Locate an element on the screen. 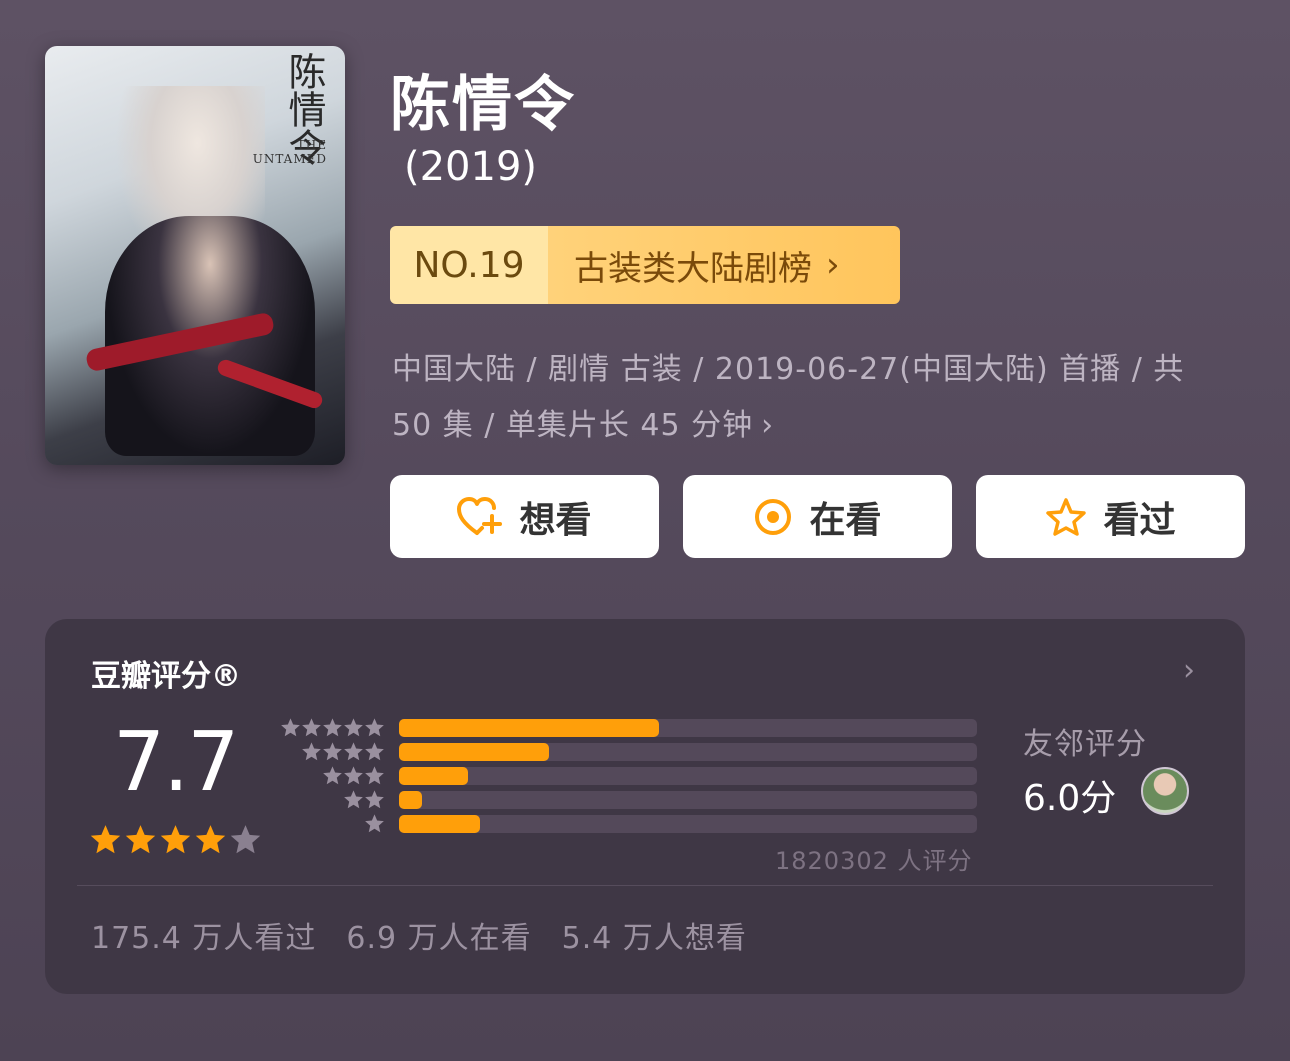 The width and height of the screenshot is (1290, 1061). rating-row-3-star is located at coordinates (626, 775).